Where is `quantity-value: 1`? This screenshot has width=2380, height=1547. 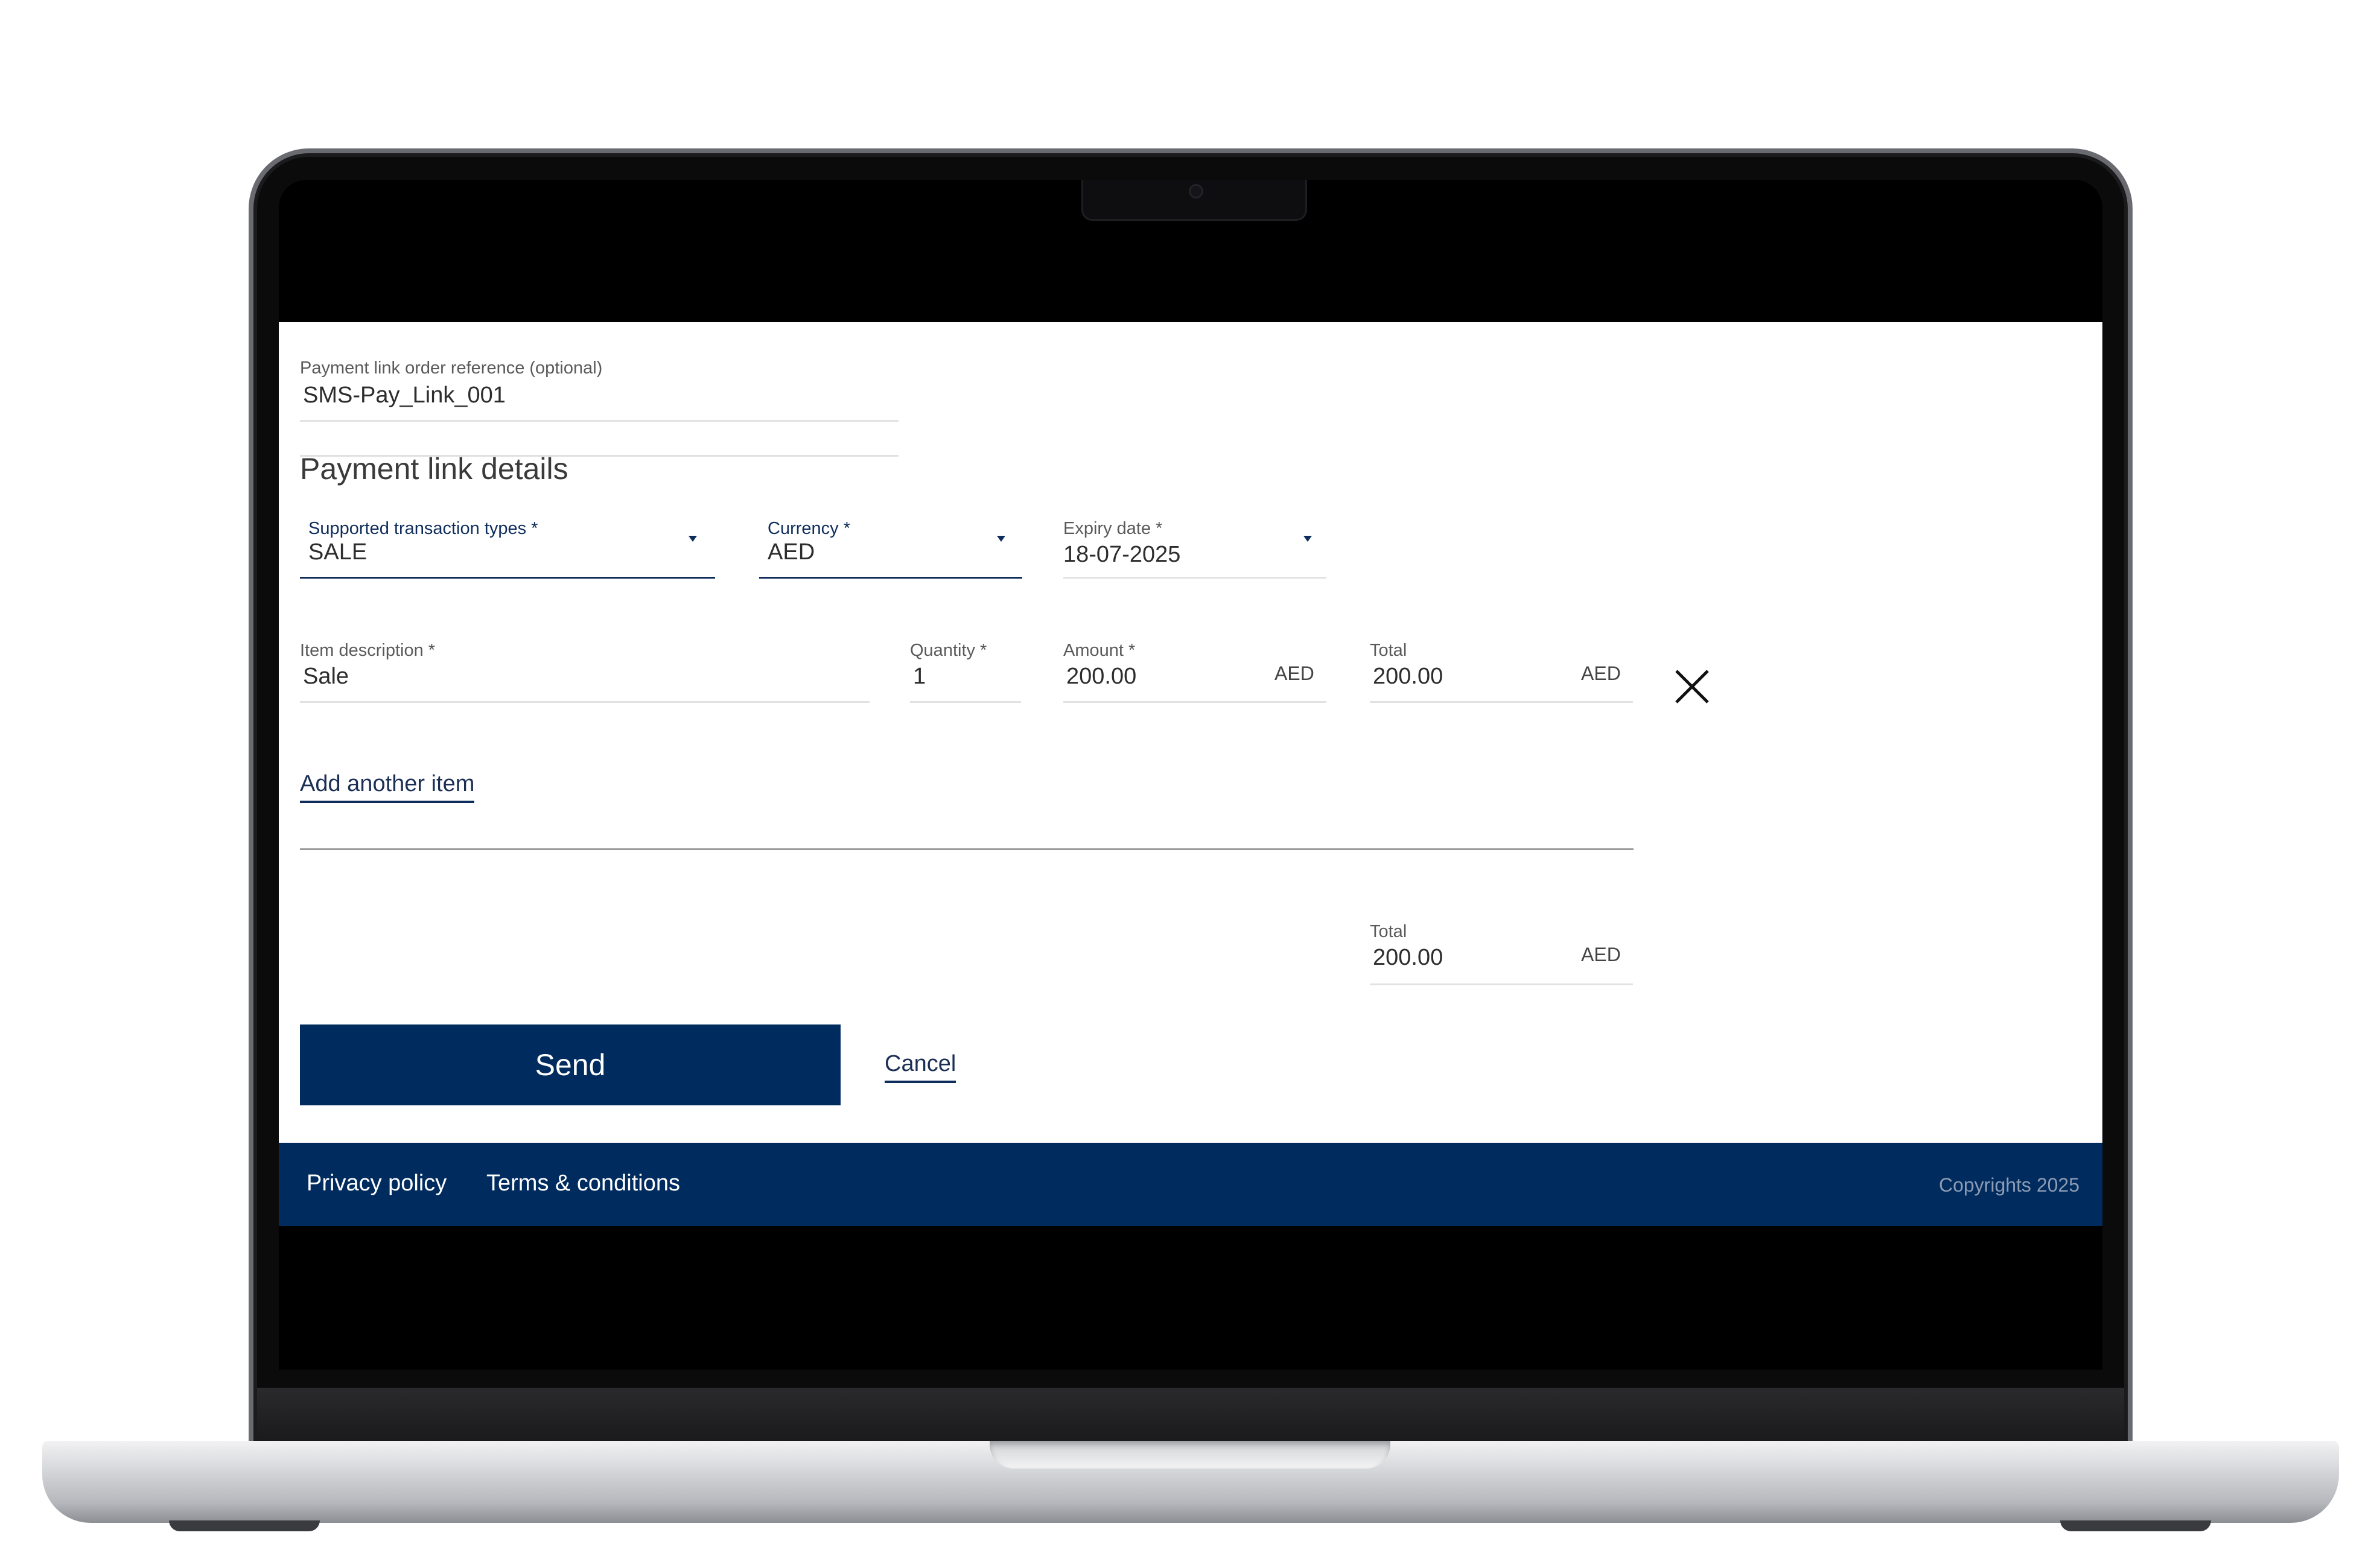 quantity-value: 1 is located at coordinates (919, 677).